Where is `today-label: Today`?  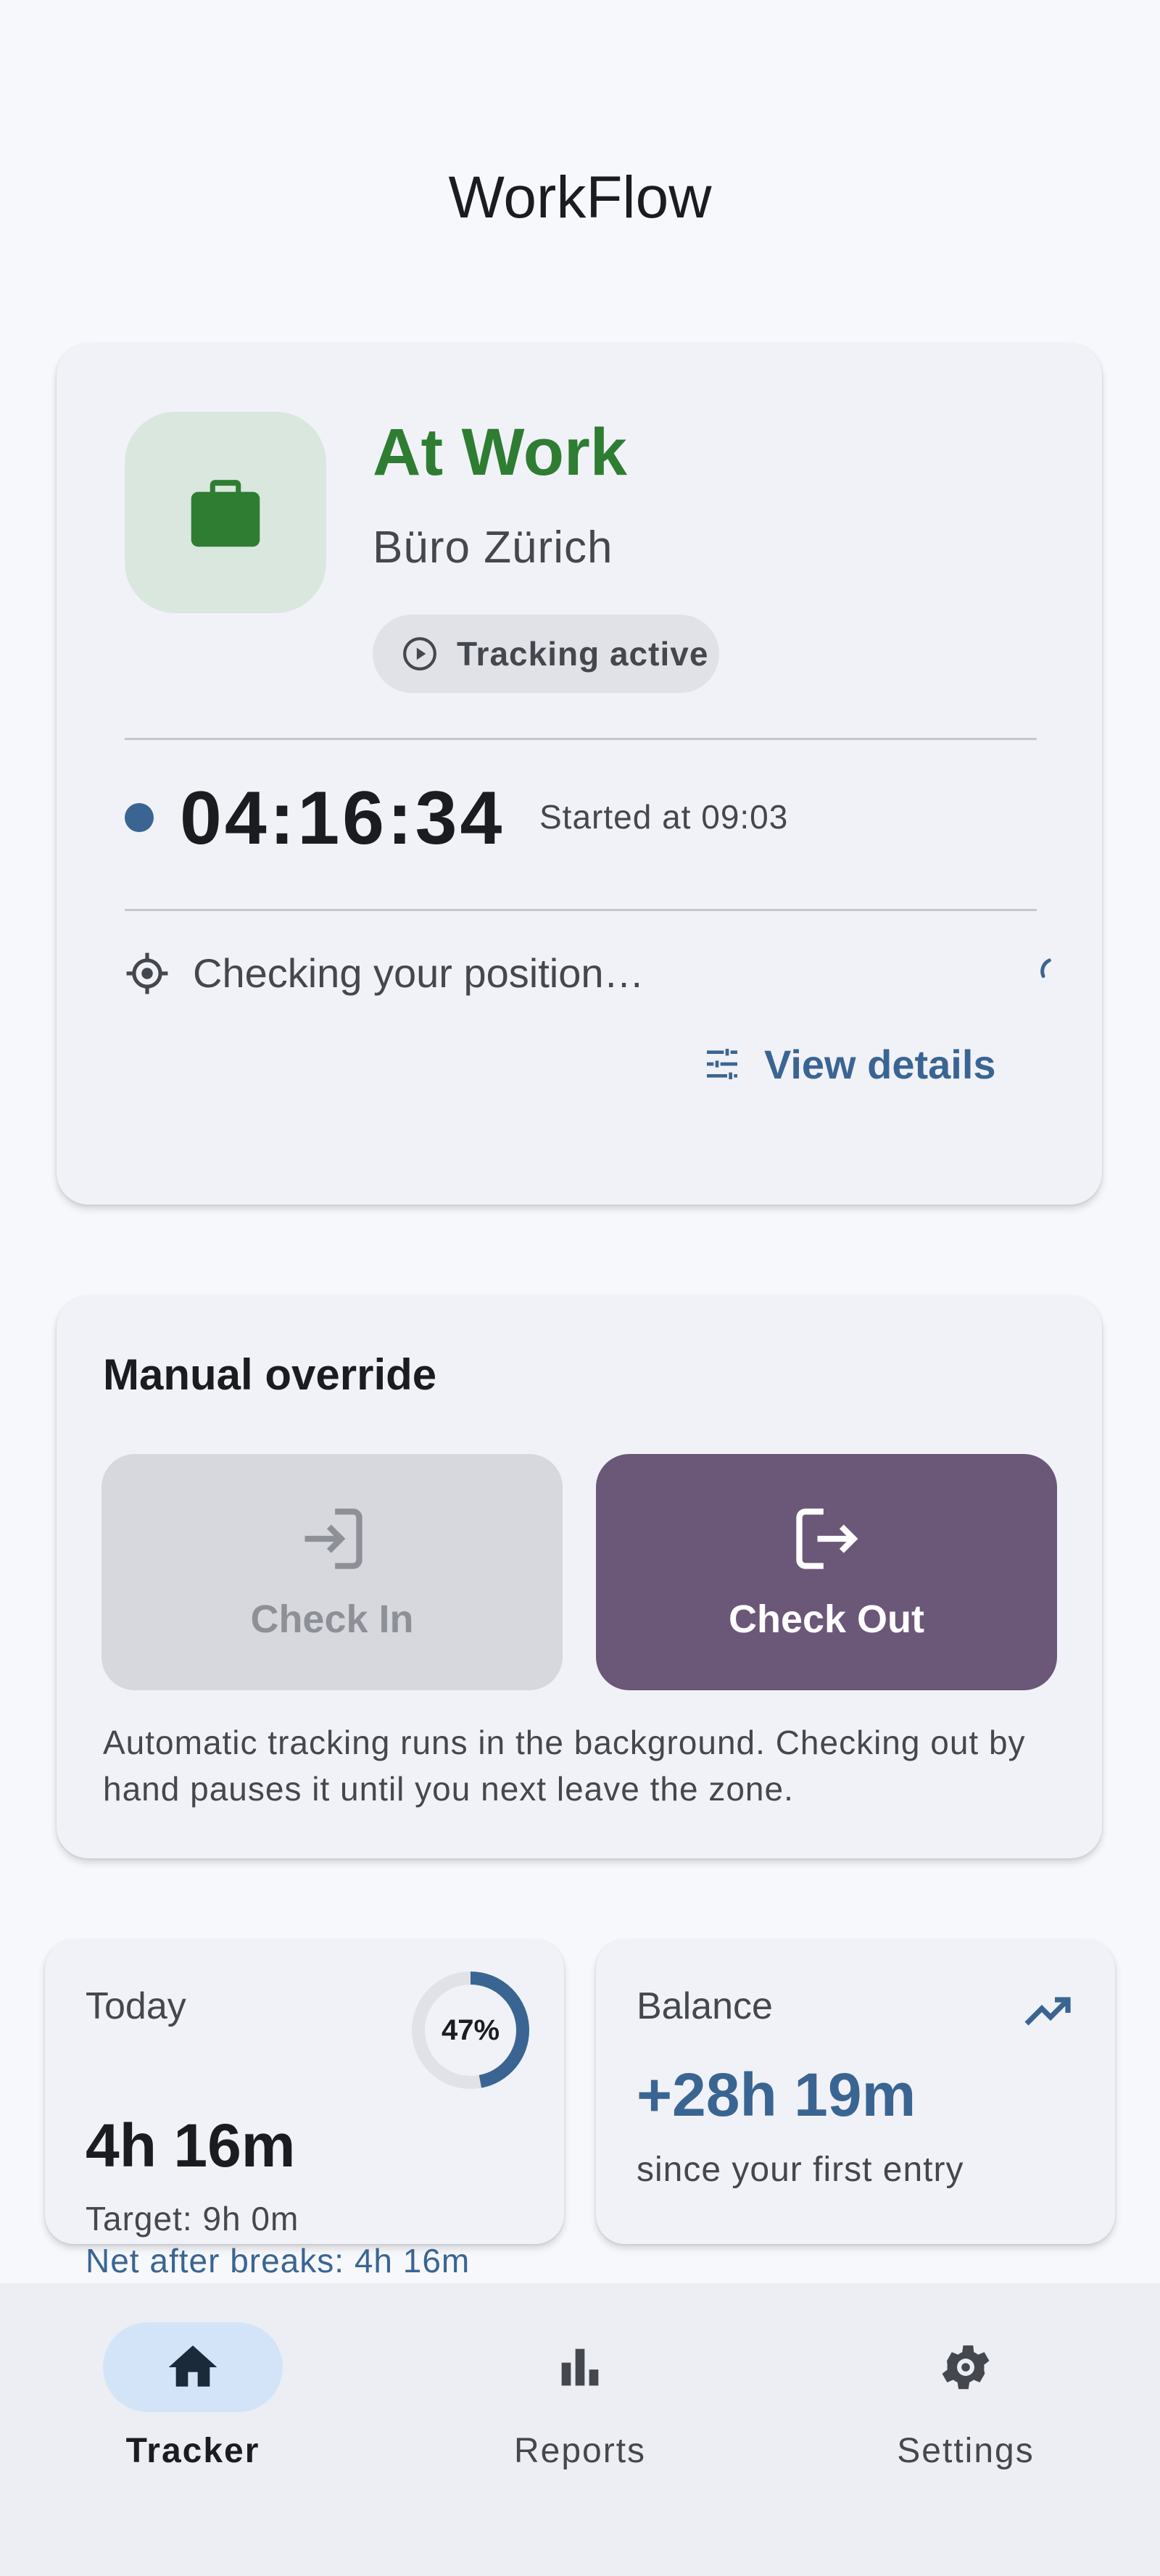
today-label: Today is located at coordinates (136, 2006).